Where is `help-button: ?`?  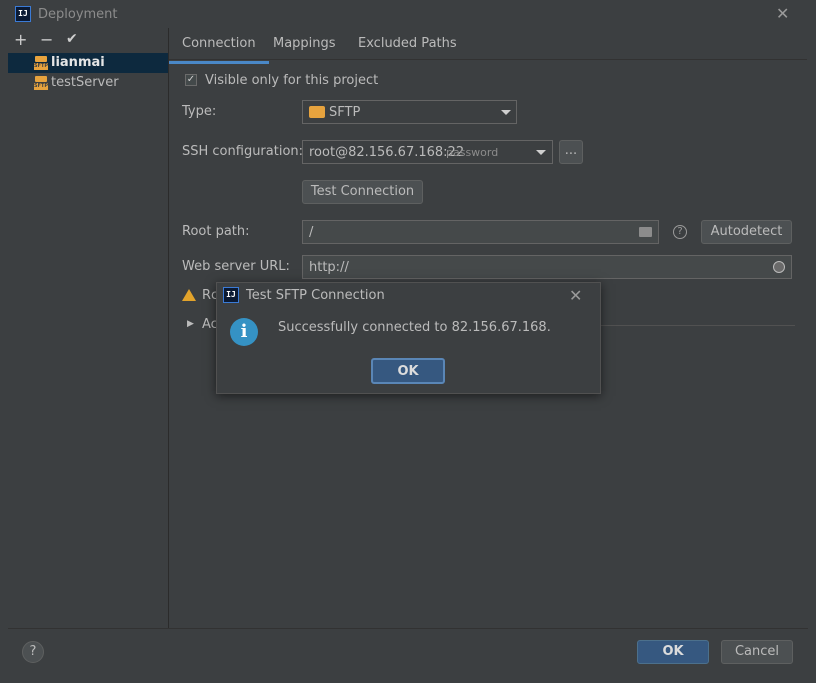 help-button: ? is located at coordinates (33, 652).